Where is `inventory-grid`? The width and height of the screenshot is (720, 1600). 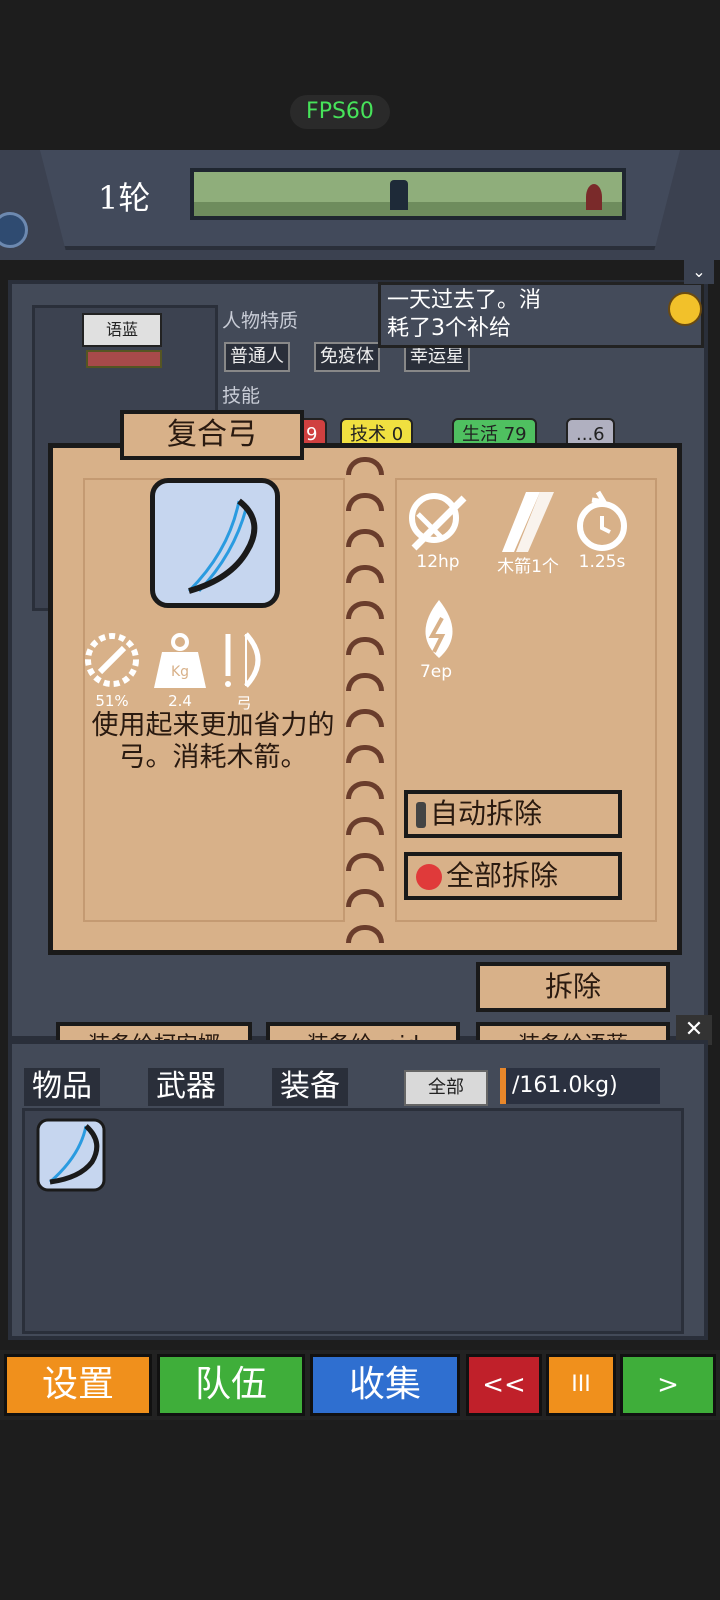
inventory-grid is located at coordinates (353, 1221).